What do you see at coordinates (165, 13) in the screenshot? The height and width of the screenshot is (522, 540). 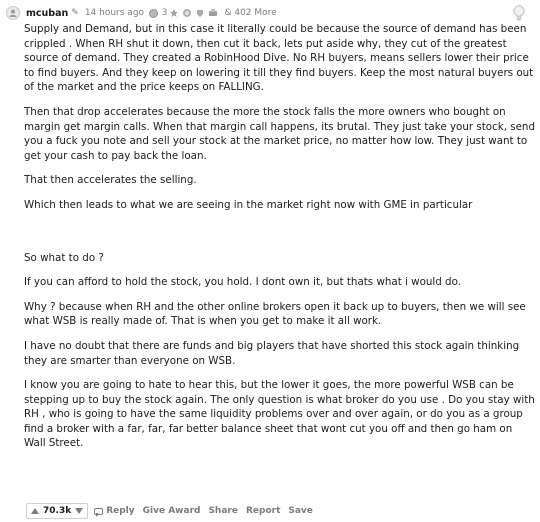 I see `award-count: 3` at bounding box center [165, 13].